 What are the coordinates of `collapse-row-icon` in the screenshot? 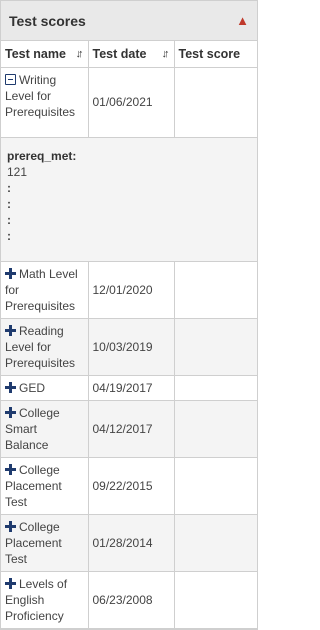 It's located at (10, 79).